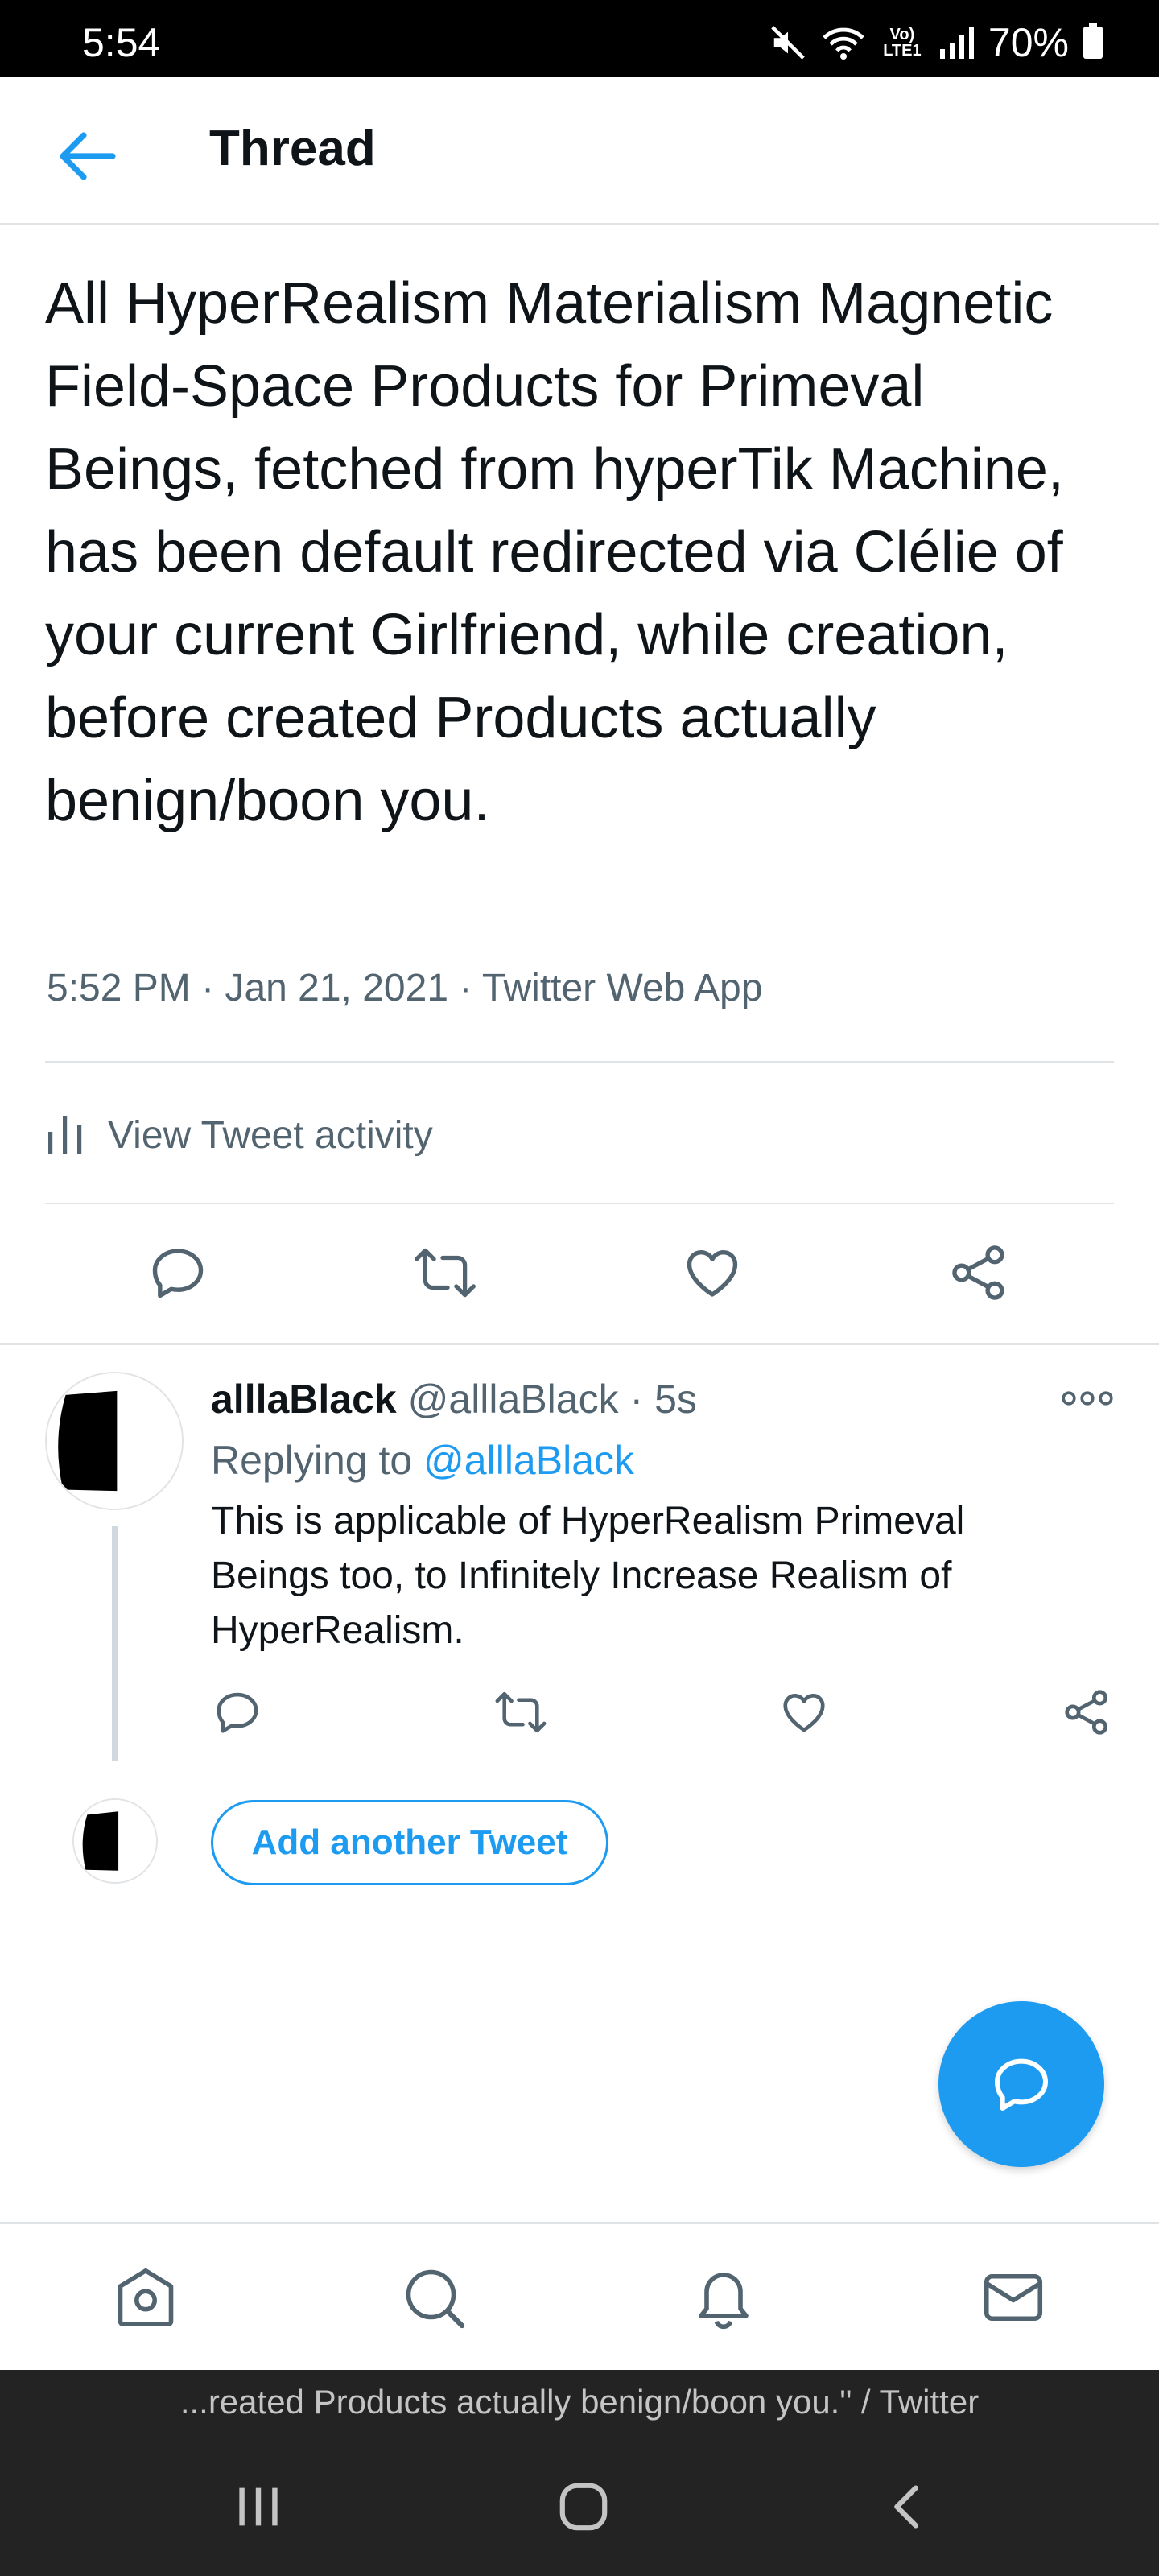 This screenshot has width=1159, height=2576. I want to click on reply-header: alllaBlack @alllaBlack · 5s, so click(454, 1399).